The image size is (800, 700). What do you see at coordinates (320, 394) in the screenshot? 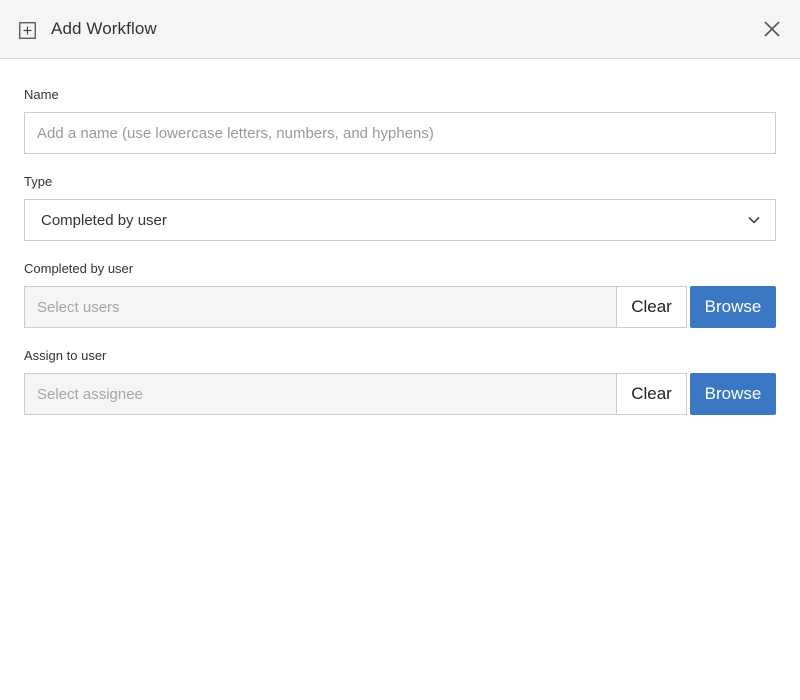
I see `assign-to-user-input` at bounding box center [320, 394].